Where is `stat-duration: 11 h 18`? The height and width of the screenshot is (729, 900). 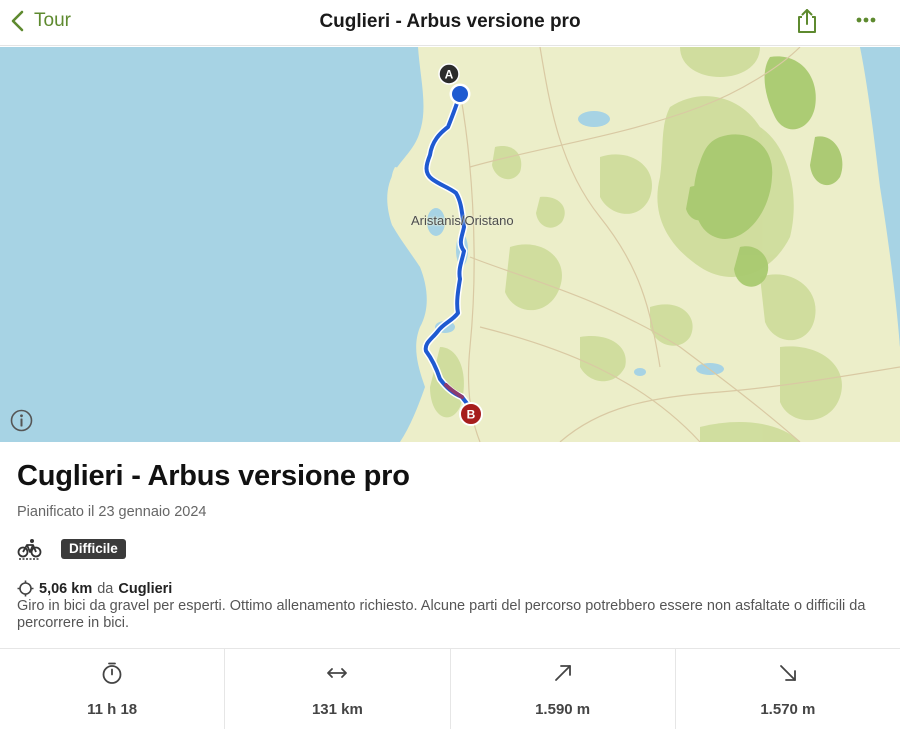
stat-duration: 11 h 18 is located at coordinates (113, 689).